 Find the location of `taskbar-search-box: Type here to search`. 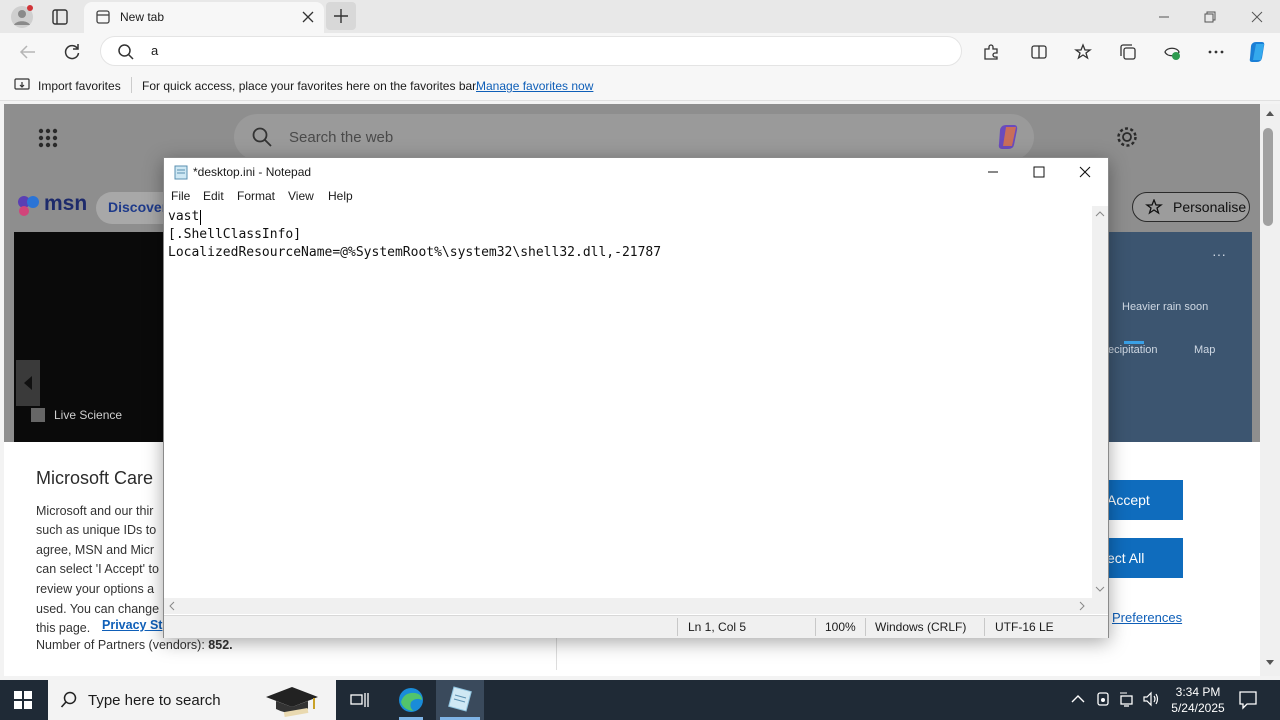

taskbar-search-box: Type here to search is located at coordinates (192, 700).